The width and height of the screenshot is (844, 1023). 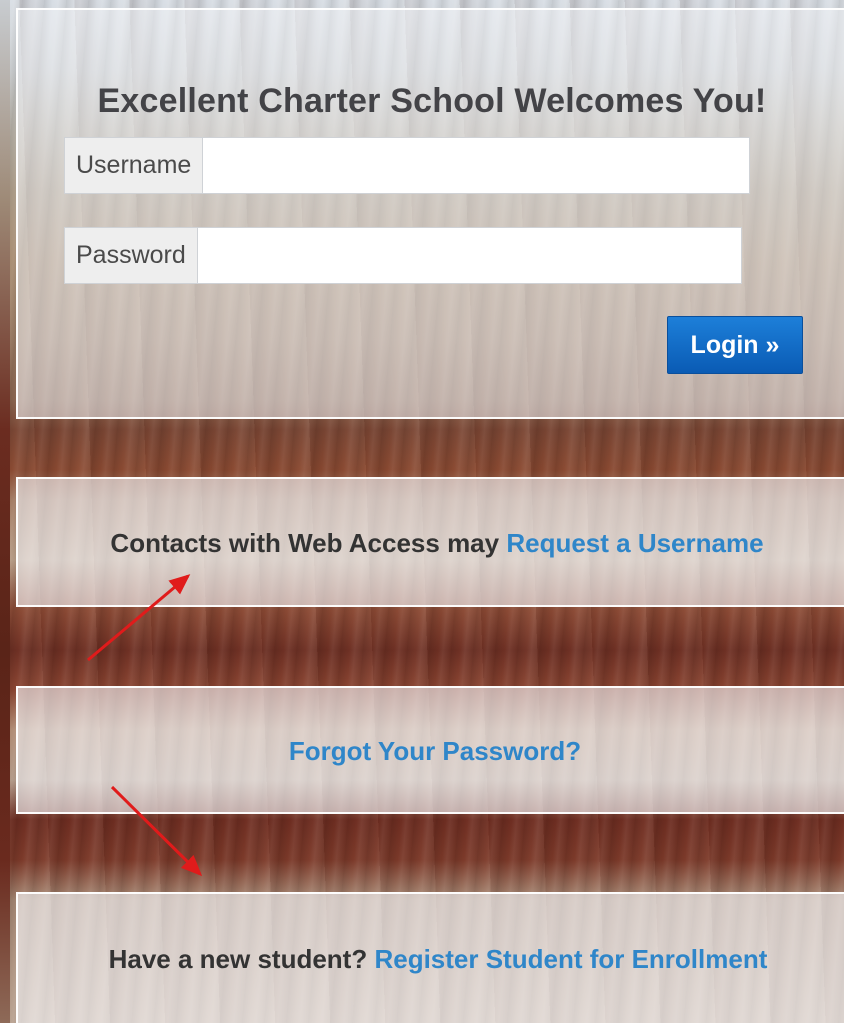 I want to click on arrow-down-icon, so click(x=156, y=831).